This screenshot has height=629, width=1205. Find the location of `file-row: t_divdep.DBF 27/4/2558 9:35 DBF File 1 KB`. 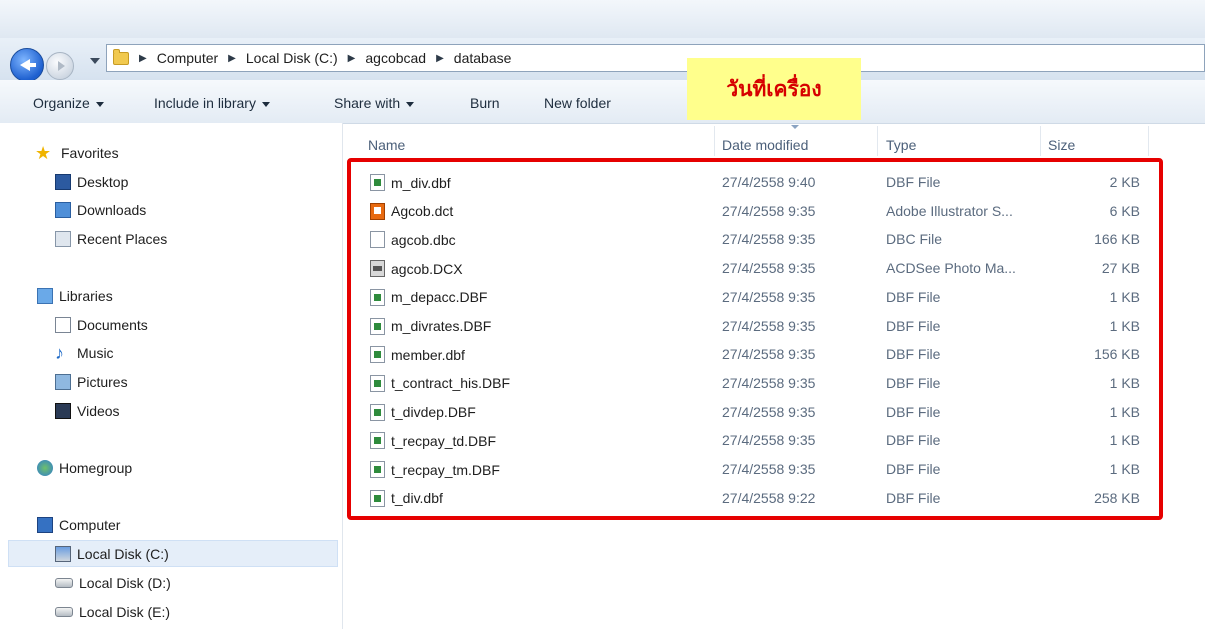

file-row: t_divdep.DBF 27/4/2558 9:35 DBF File 1 KB is located at coordinates (760, 413).